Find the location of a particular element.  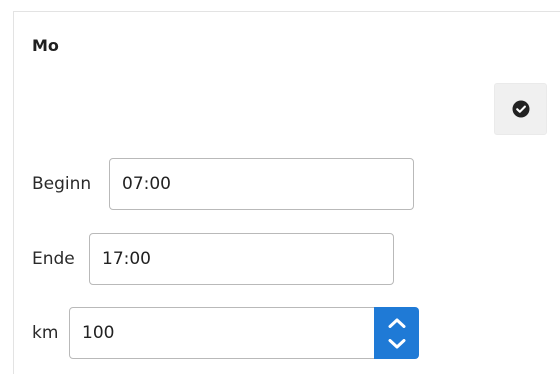

check-circle-icon is located at coordinates (520, 109).